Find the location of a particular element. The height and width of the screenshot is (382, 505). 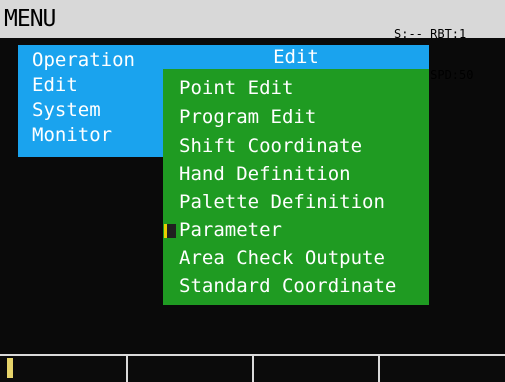

main-menu-item-monitor: Monitor is located at coordinates (72, 135).